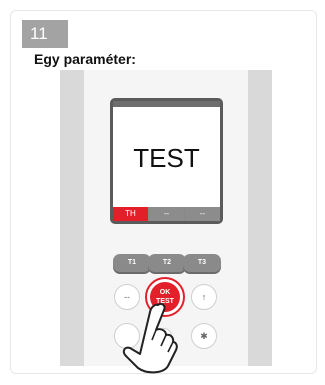  I want to click on t2-button: T2, so click(167, 263).